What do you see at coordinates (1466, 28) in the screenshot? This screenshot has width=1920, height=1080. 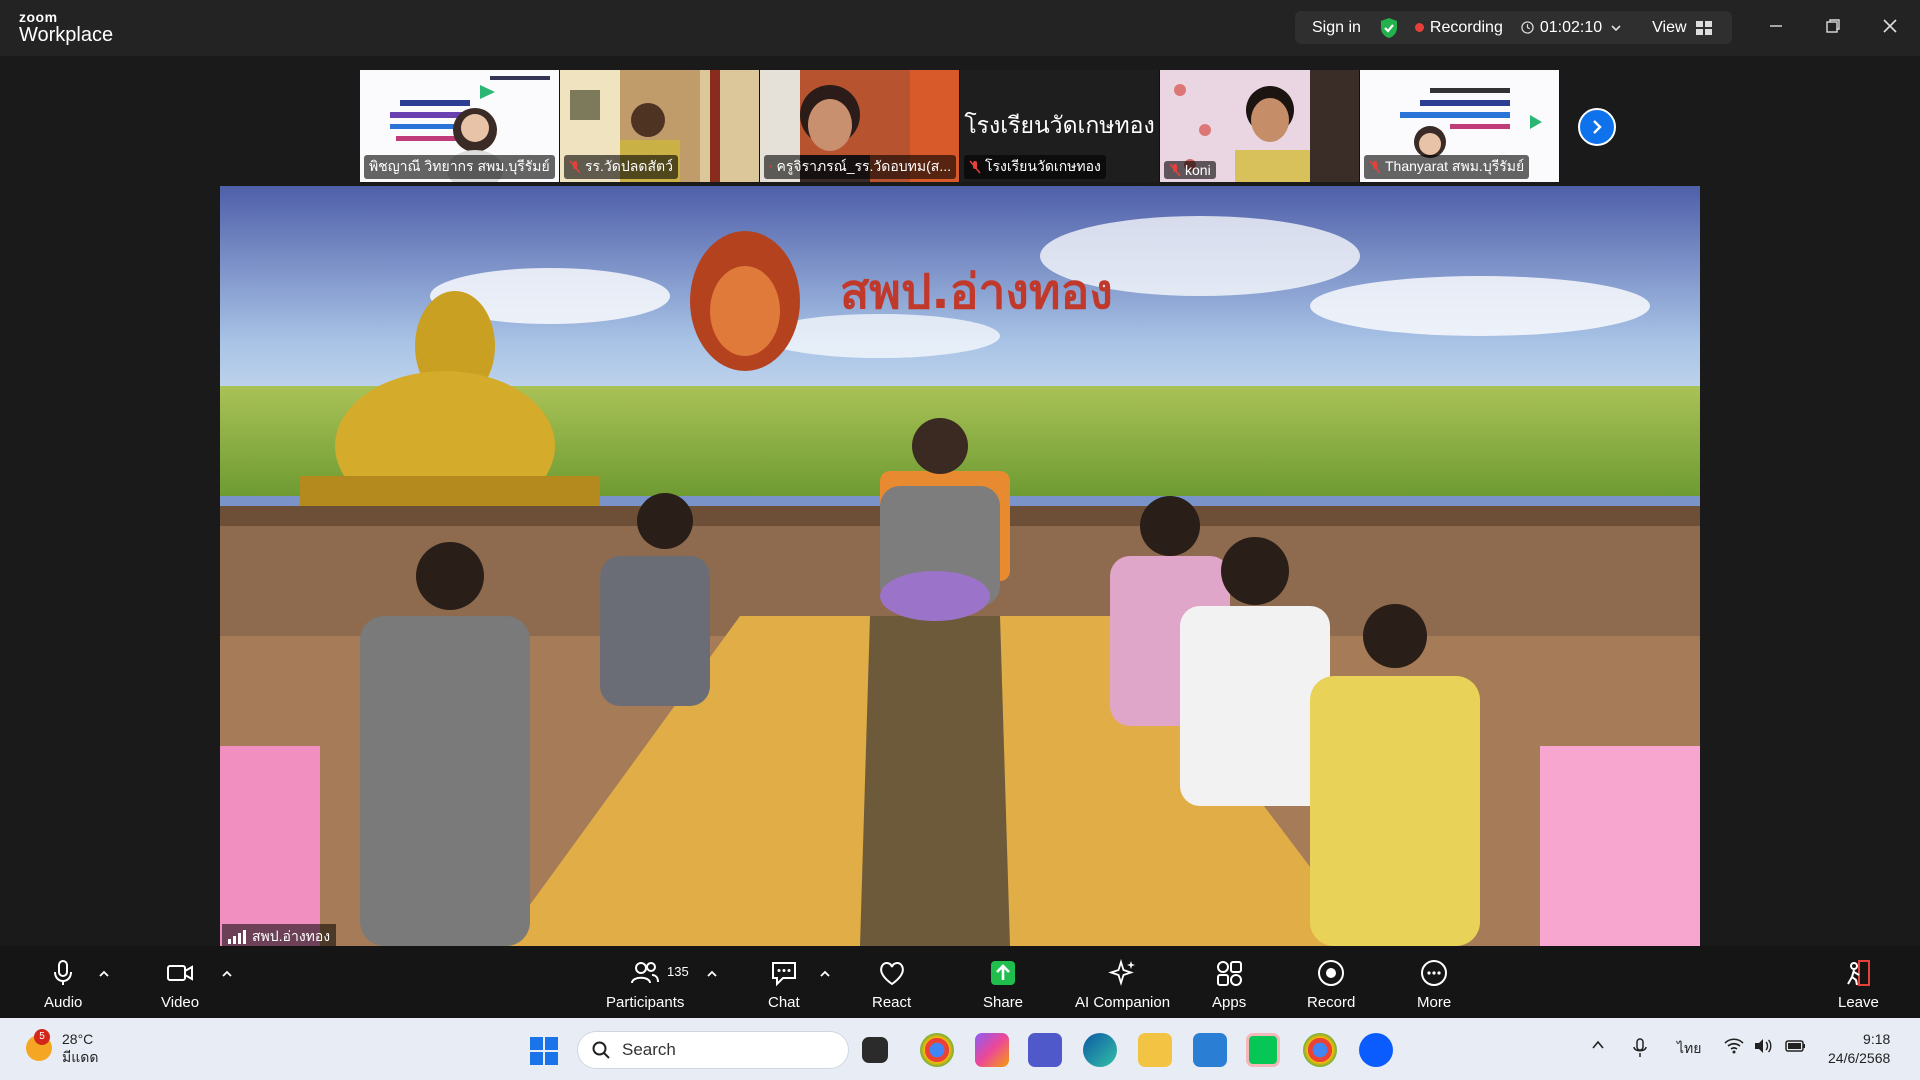 I see `recording-status: Recording` at bounding box center [1466, 28].